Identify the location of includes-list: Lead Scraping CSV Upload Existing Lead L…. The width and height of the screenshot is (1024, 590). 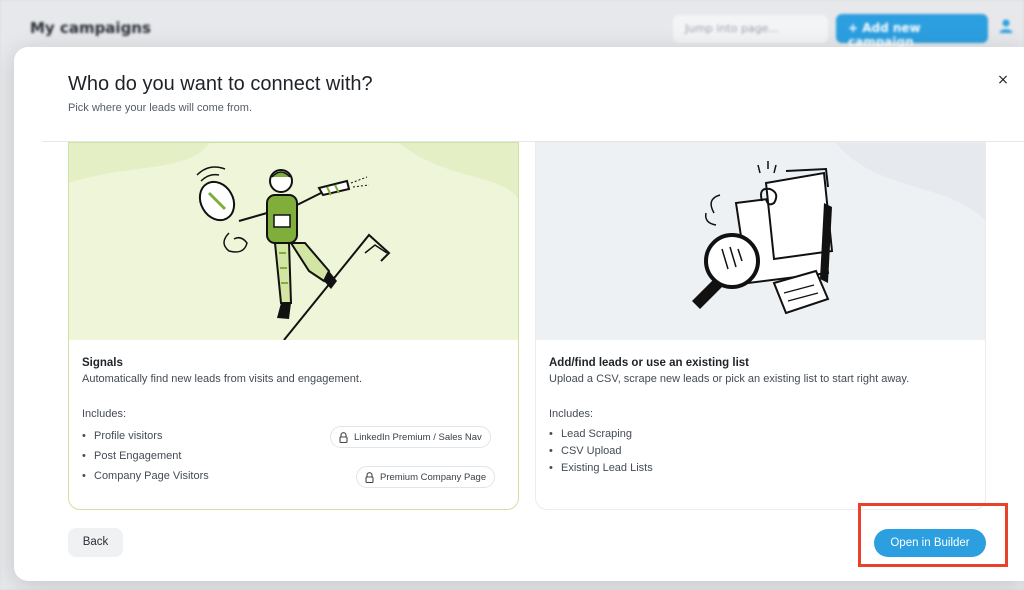
(760, 451).